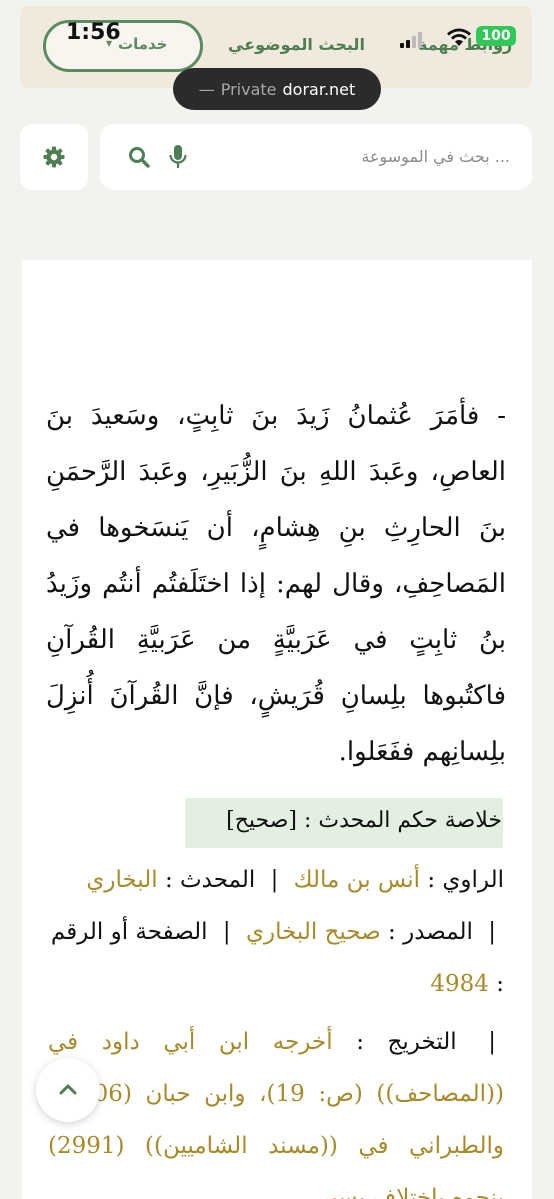 This screenshot has width=554, height=1199. What do you see at coordinates (411, 40) in the screenshot?
I see `cellular-signal-icon` at bounding box center [411, 40].